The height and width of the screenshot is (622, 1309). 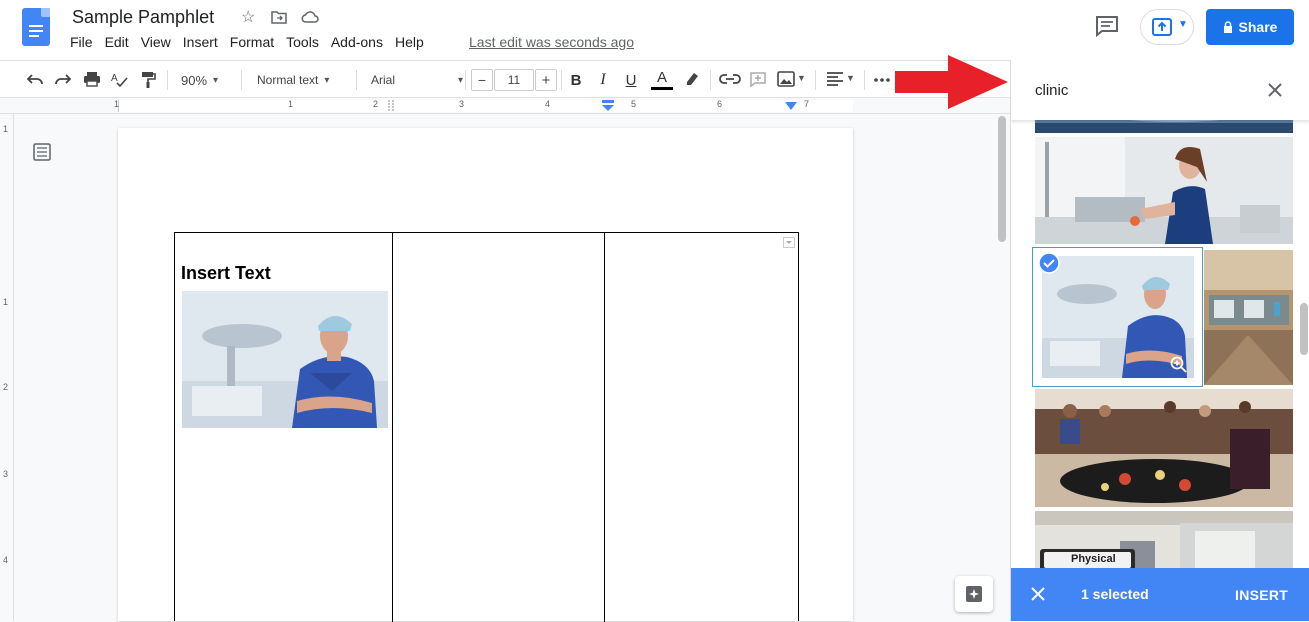 I want to click on menu-help: Help, so click(x=413, y=42).